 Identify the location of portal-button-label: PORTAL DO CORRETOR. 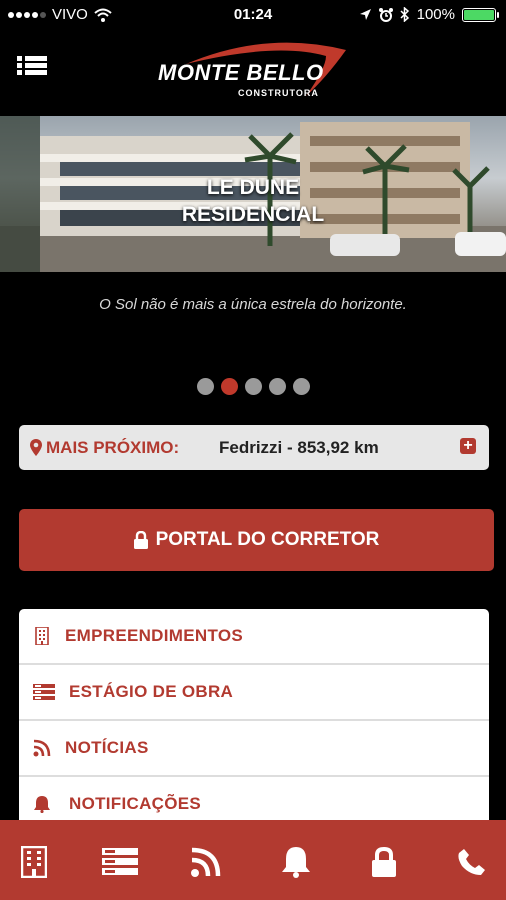
(267, 539).